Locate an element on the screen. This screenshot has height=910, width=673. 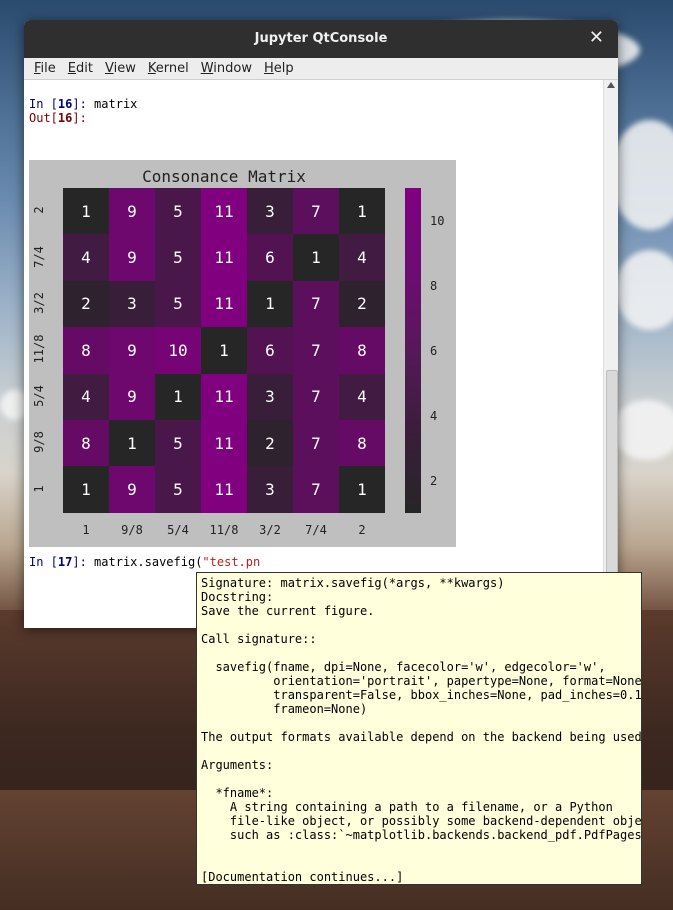
cell-16-input: In [16]: matrix is located at coordinates (83, 104).